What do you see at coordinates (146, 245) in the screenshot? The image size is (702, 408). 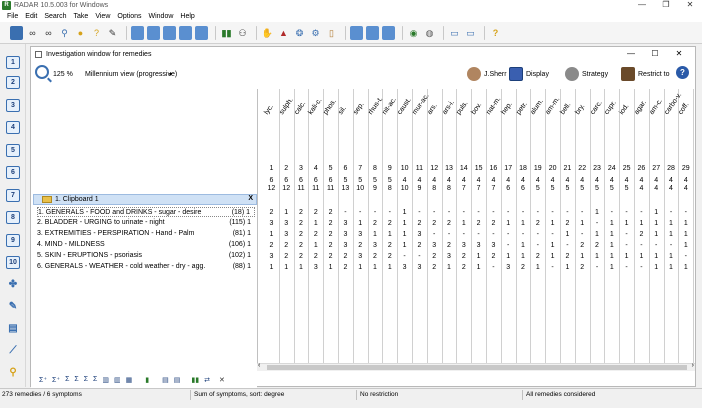 I see `rubric-row: 4. MIND - MILDNESS (106) 1` at bounding box center [146, 245].